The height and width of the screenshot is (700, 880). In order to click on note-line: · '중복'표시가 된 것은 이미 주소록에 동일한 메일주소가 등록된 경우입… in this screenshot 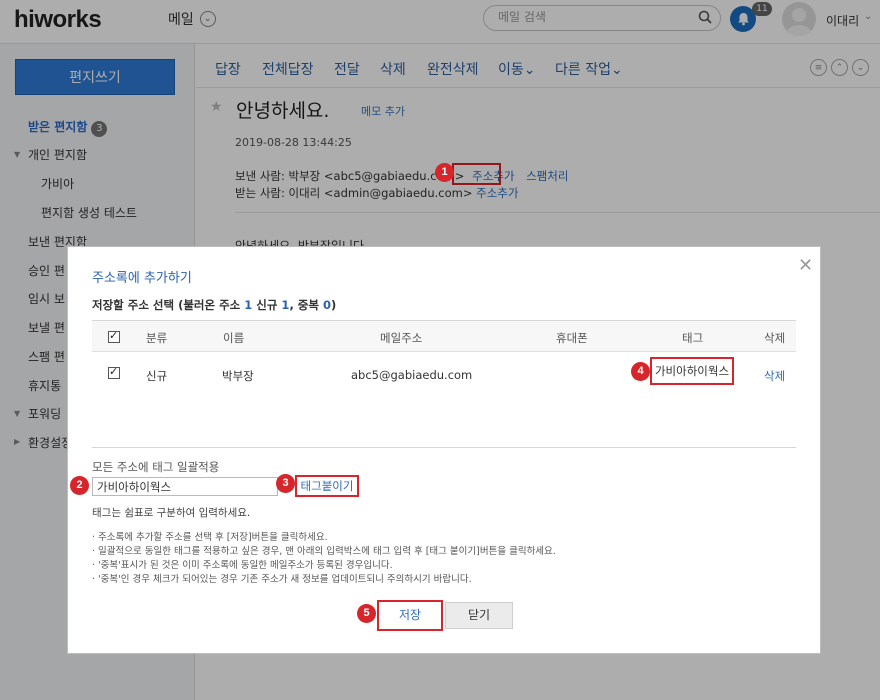, I will do `click(242, 565)`.